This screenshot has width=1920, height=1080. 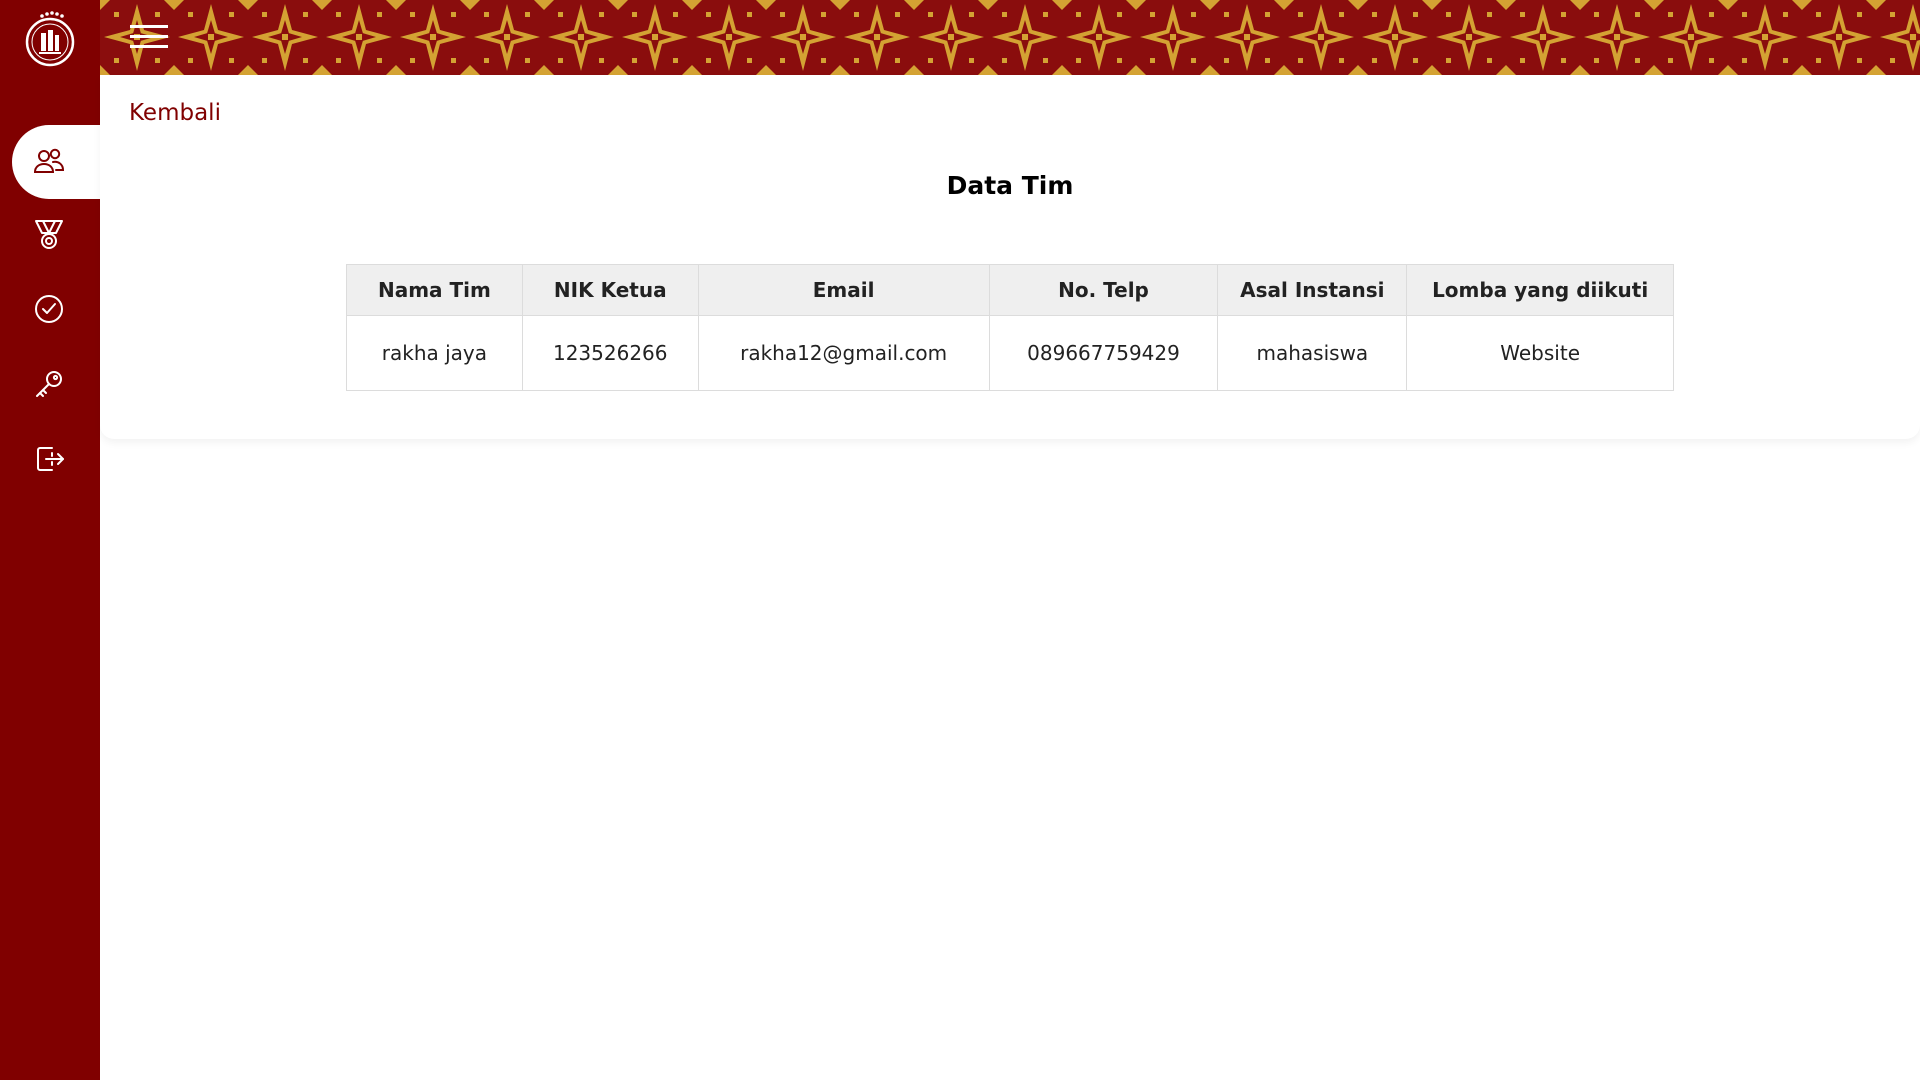 I want to click on sidebar-item-logout, so click(x=56, y=459).